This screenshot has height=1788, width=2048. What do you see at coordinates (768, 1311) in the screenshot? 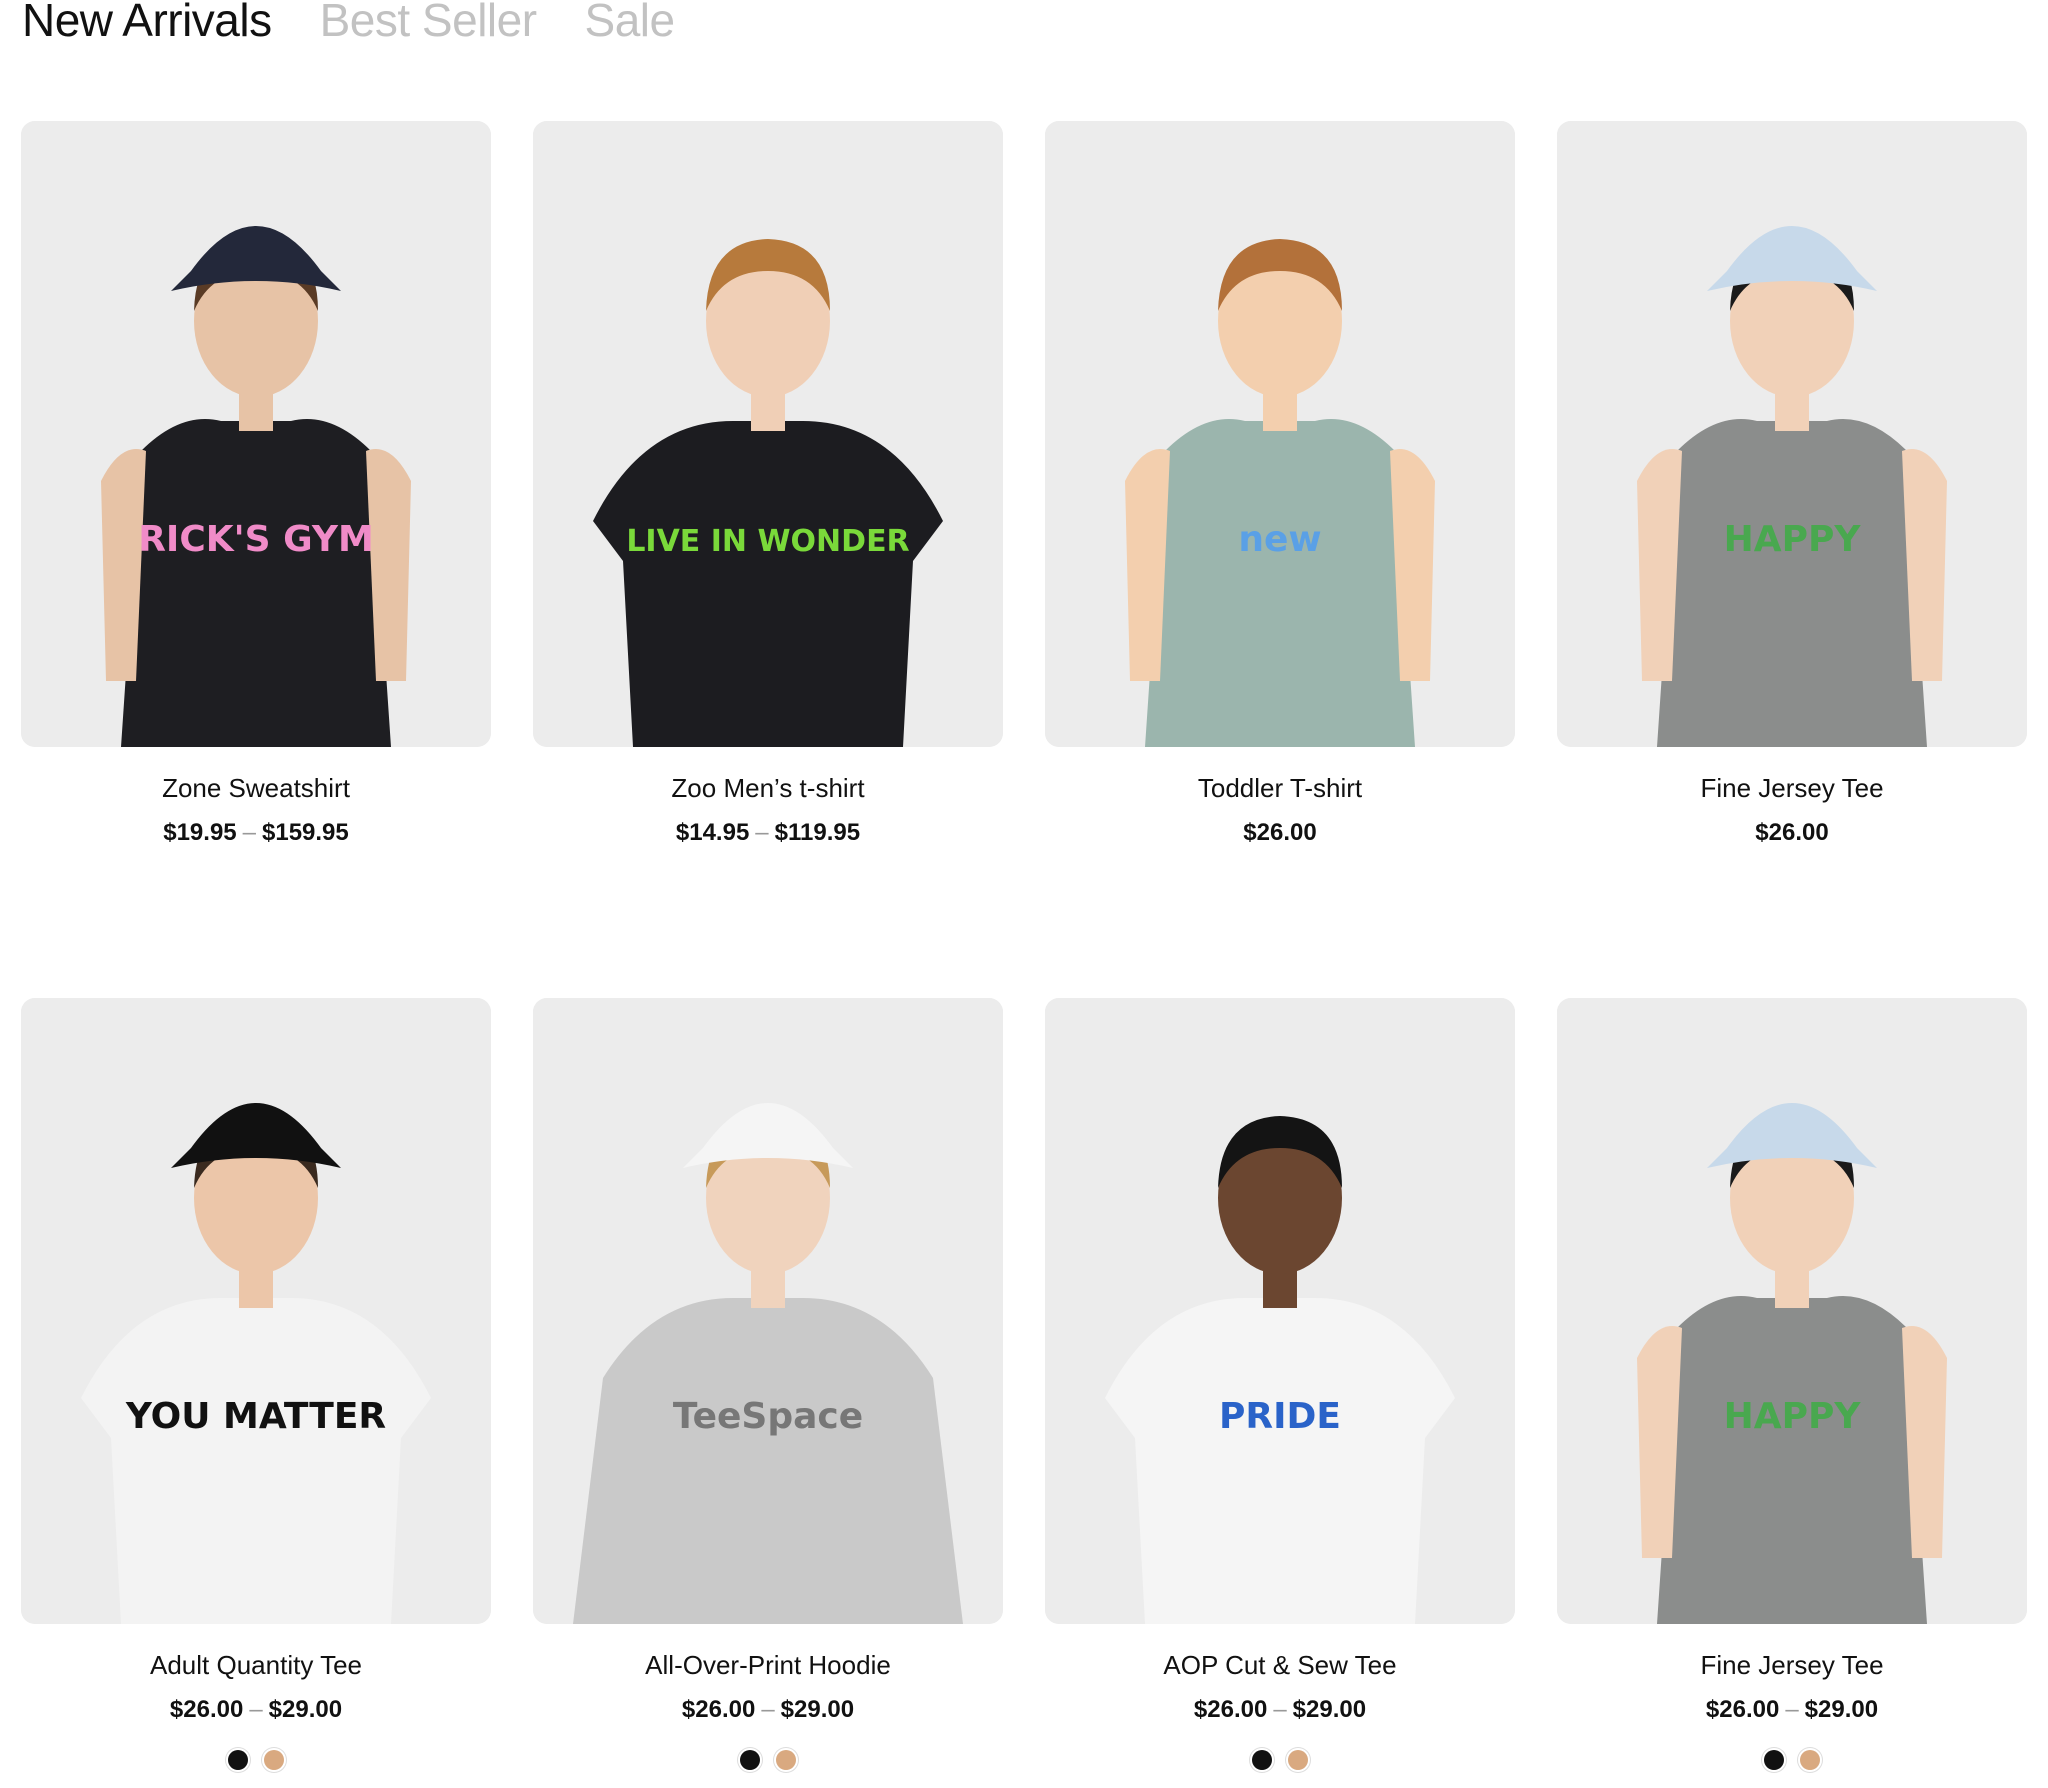
I see `product-image: TeeSpace` at bounding box center [768, 1311].